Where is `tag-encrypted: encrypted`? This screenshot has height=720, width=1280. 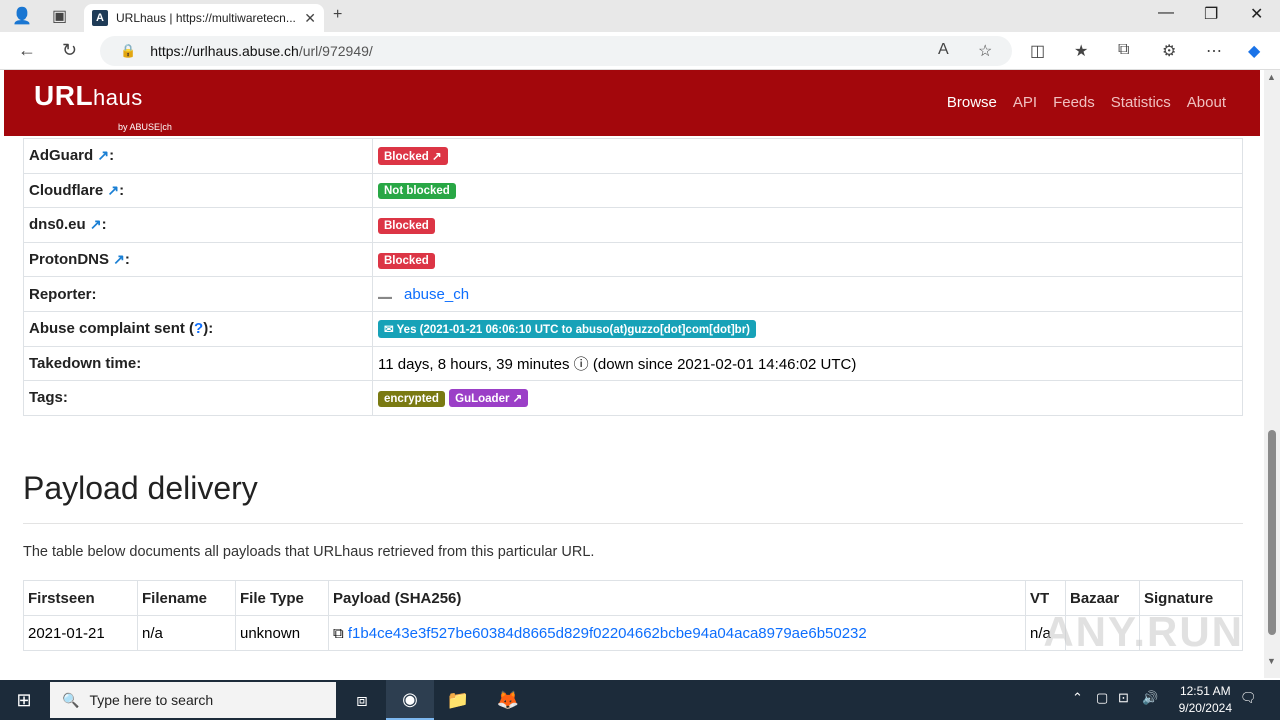 tag-encrypted: encrypted is located at coordinates (411, 398).